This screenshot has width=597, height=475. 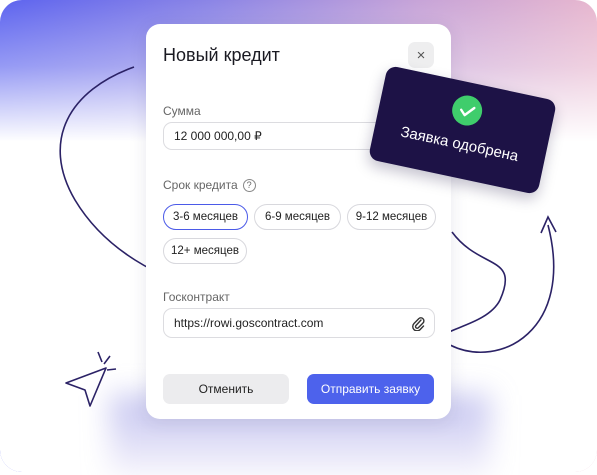 I want to click on term-label-row: Срок кредита?, so click(x=209, y=185).